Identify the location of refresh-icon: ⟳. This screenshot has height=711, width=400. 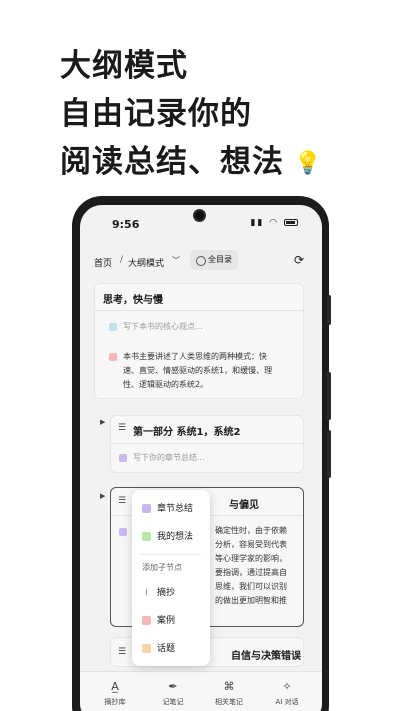
(299, 260).